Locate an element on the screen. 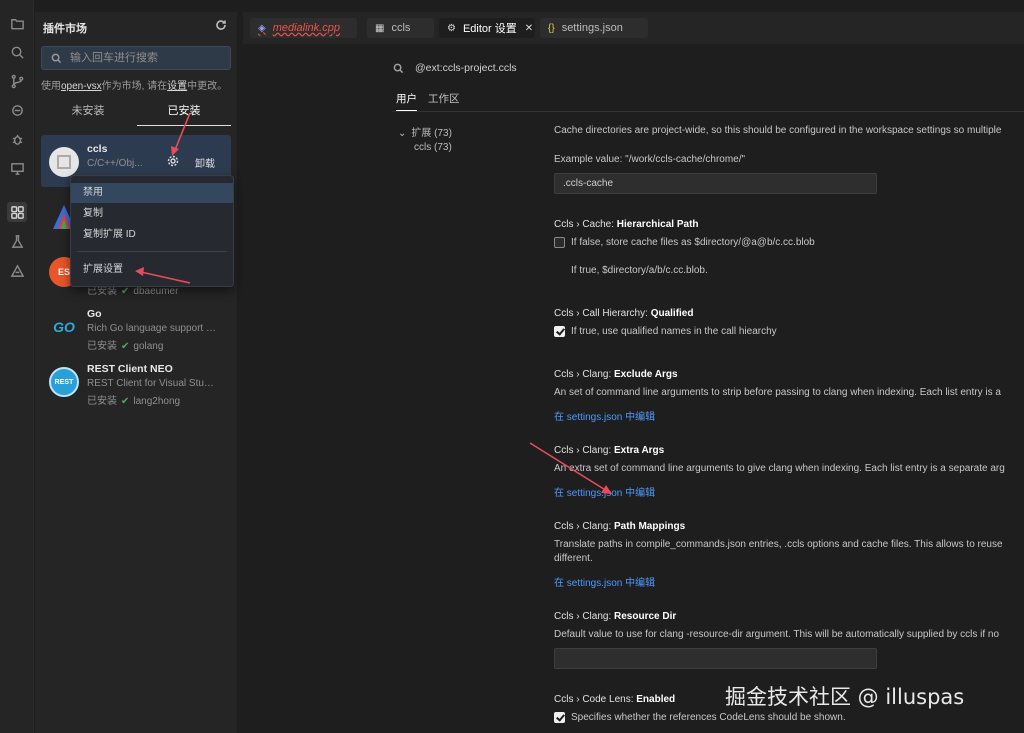 Image resolution: width=1024 pixels, height=733 pixels. preview-icon is located at coordinates (17, 168).